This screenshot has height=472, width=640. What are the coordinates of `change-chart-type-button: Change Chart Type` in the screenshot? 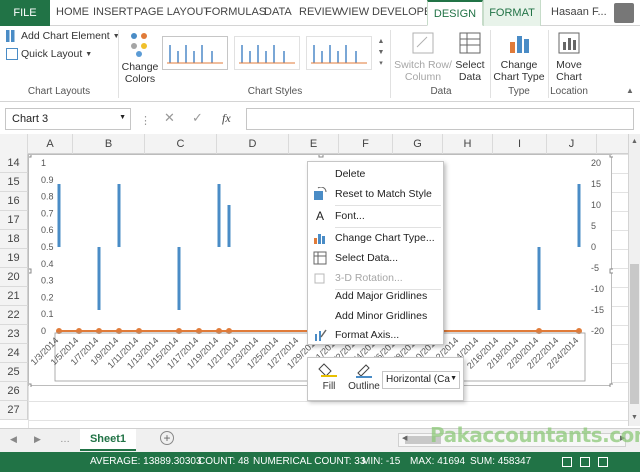 It's located at (519, 56).